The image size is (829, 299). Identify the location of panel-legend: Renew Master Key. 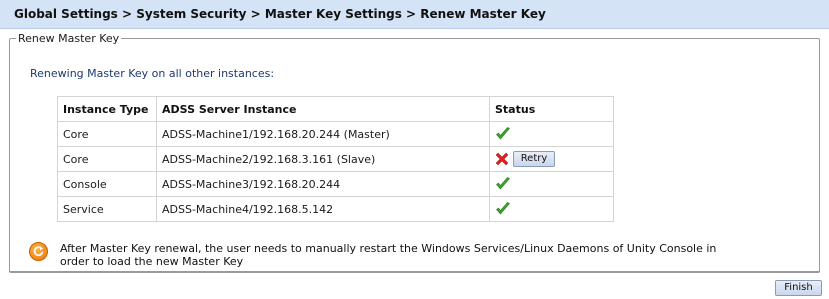
(69, 38).